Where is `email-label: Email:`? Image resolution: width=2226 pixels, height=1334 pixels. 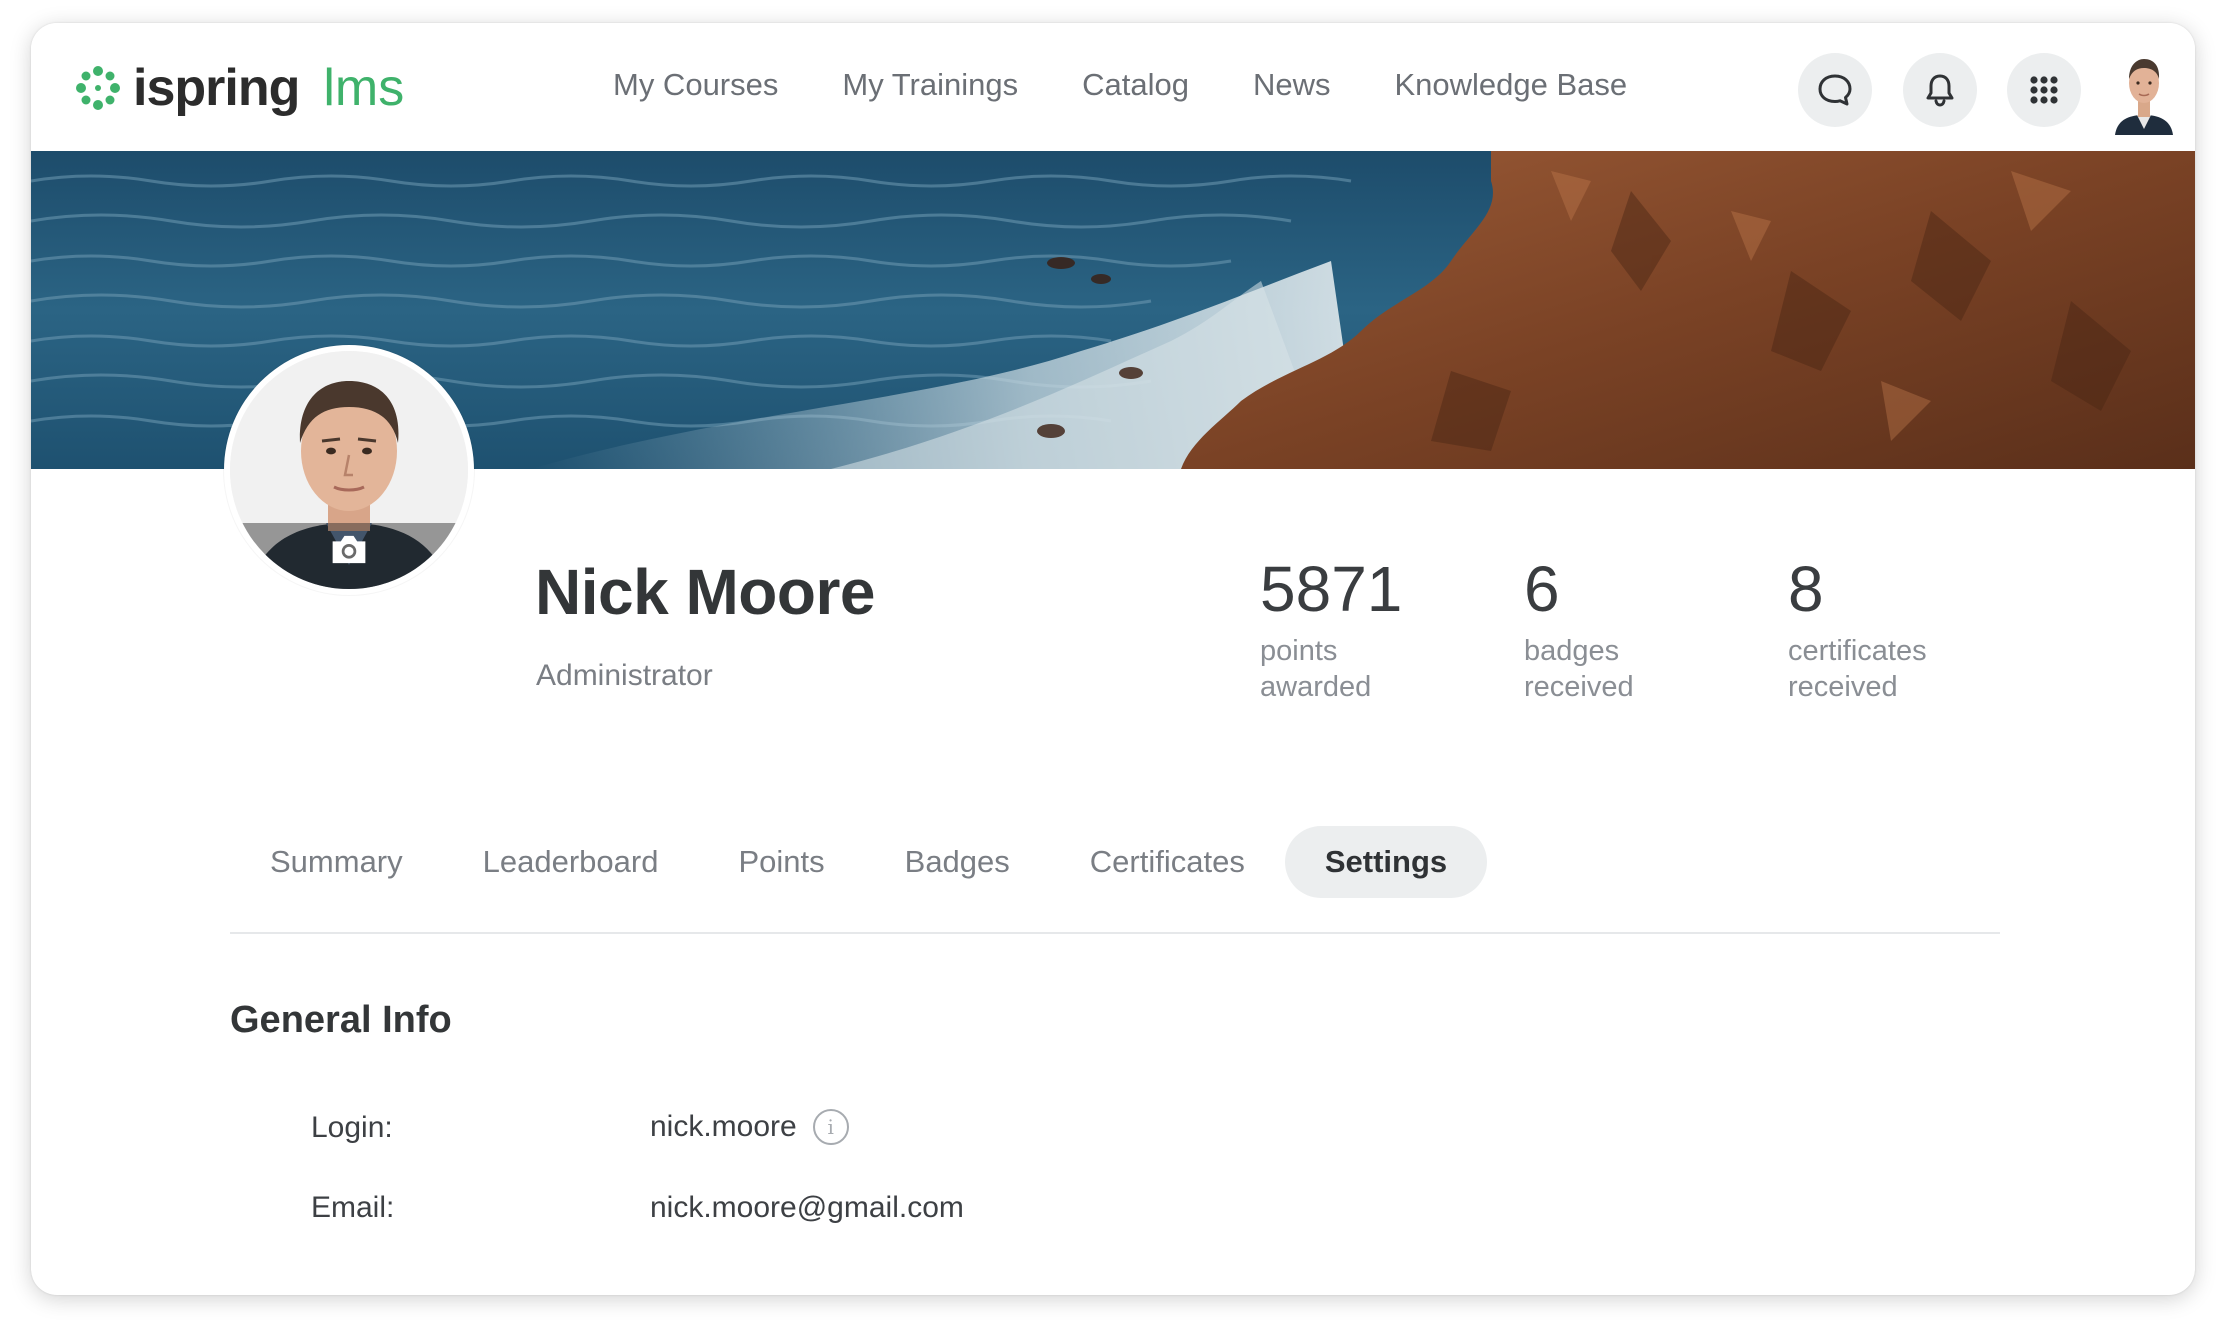
email-label: Email: is located at coordinates (353, 1207).